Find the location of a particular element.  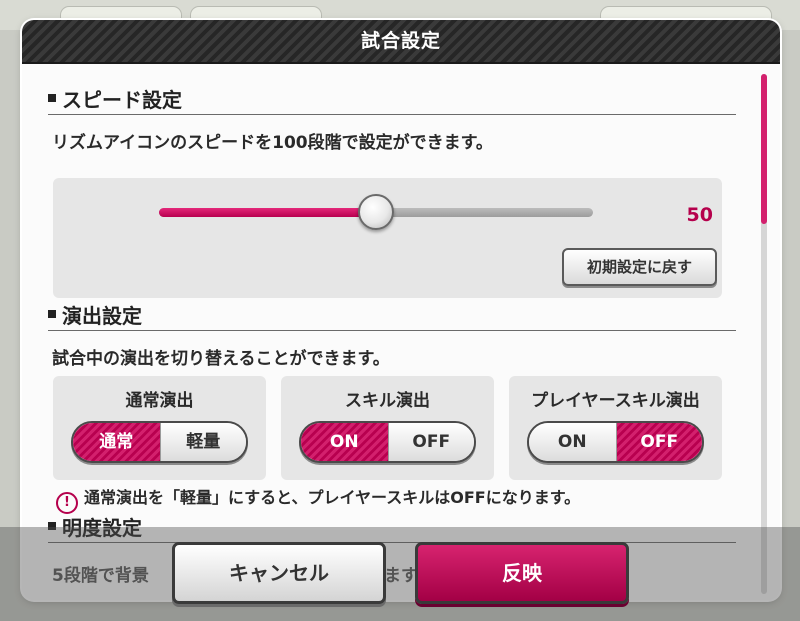

skill-effect-toggle: ON OFF is located at coordinates (387, 442).